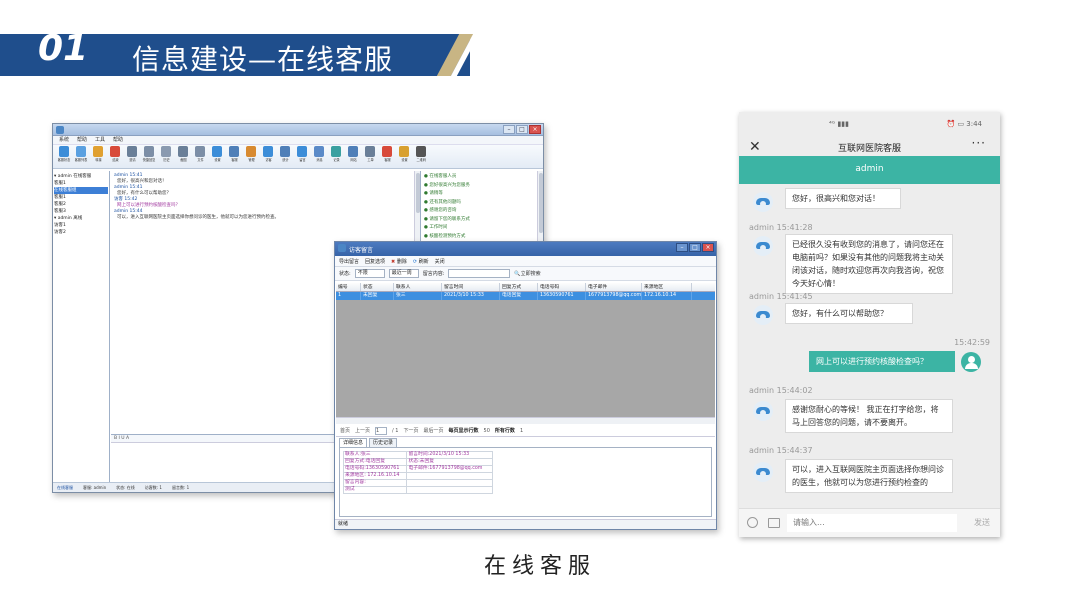 Image resolution: width=1080 pixels, height=608 pixels. I want to click on maximize-button: □, so click(522, 129).